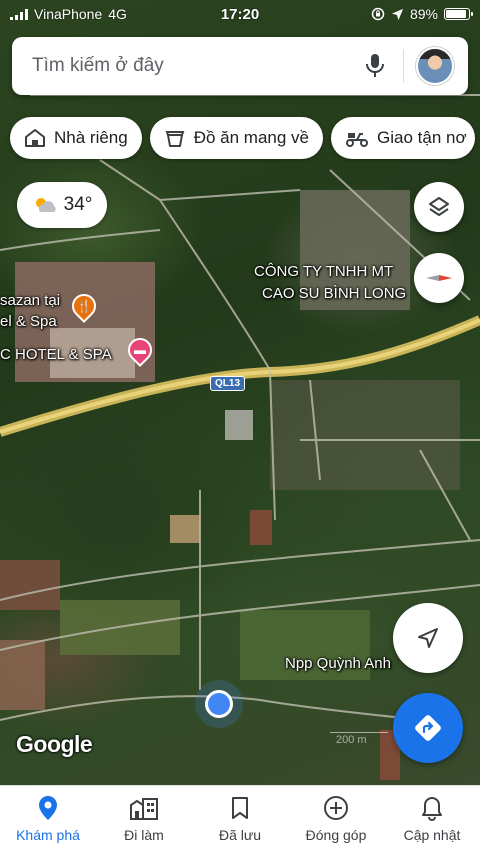 This screenshot has width=480, height=853. What do you see at coordinates (357, 140) in the screenshot?
I see `delivery-scooter-icon` at bounding box center [357, 140].